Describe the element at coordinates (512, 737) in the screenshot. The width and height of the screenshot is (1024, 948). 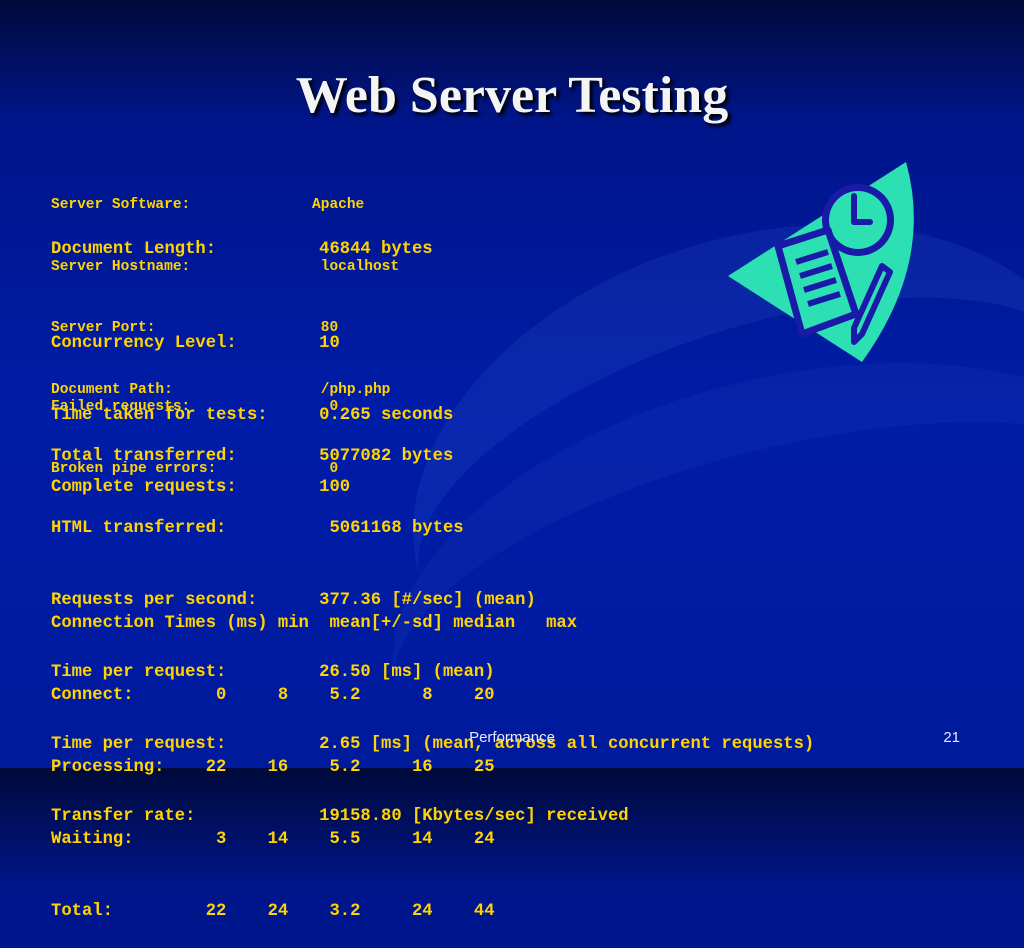
I see `footer-label: Performance` at that location.